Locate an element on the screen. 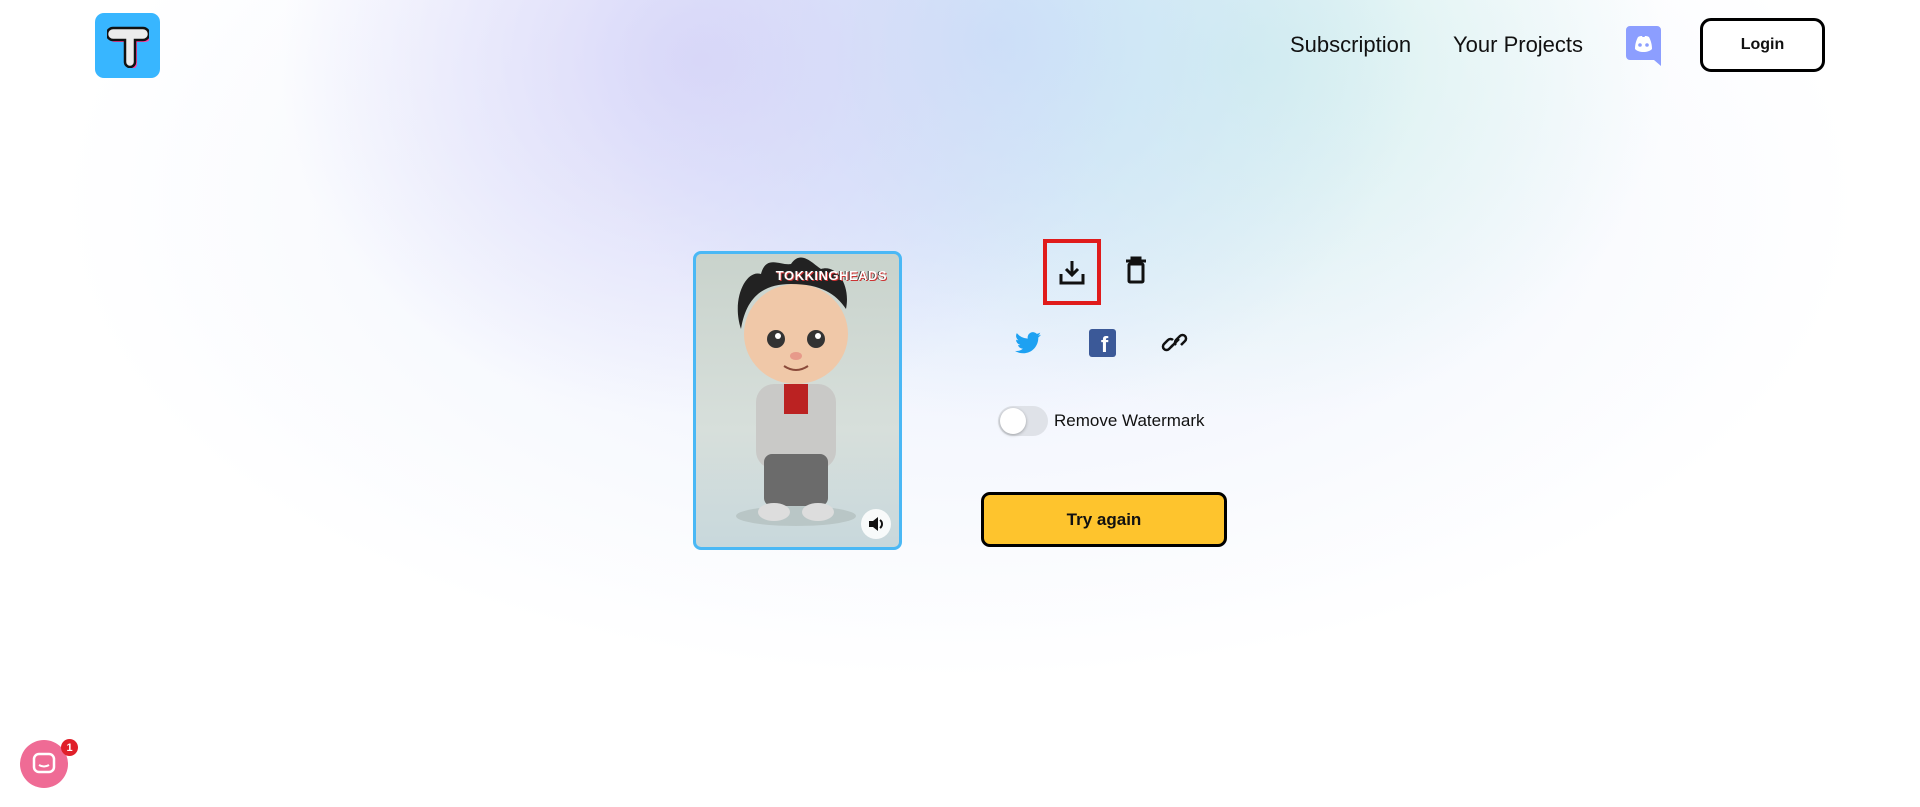 The image size is (1920, 807). login-button: Login is located at coordinates (1762, 45).